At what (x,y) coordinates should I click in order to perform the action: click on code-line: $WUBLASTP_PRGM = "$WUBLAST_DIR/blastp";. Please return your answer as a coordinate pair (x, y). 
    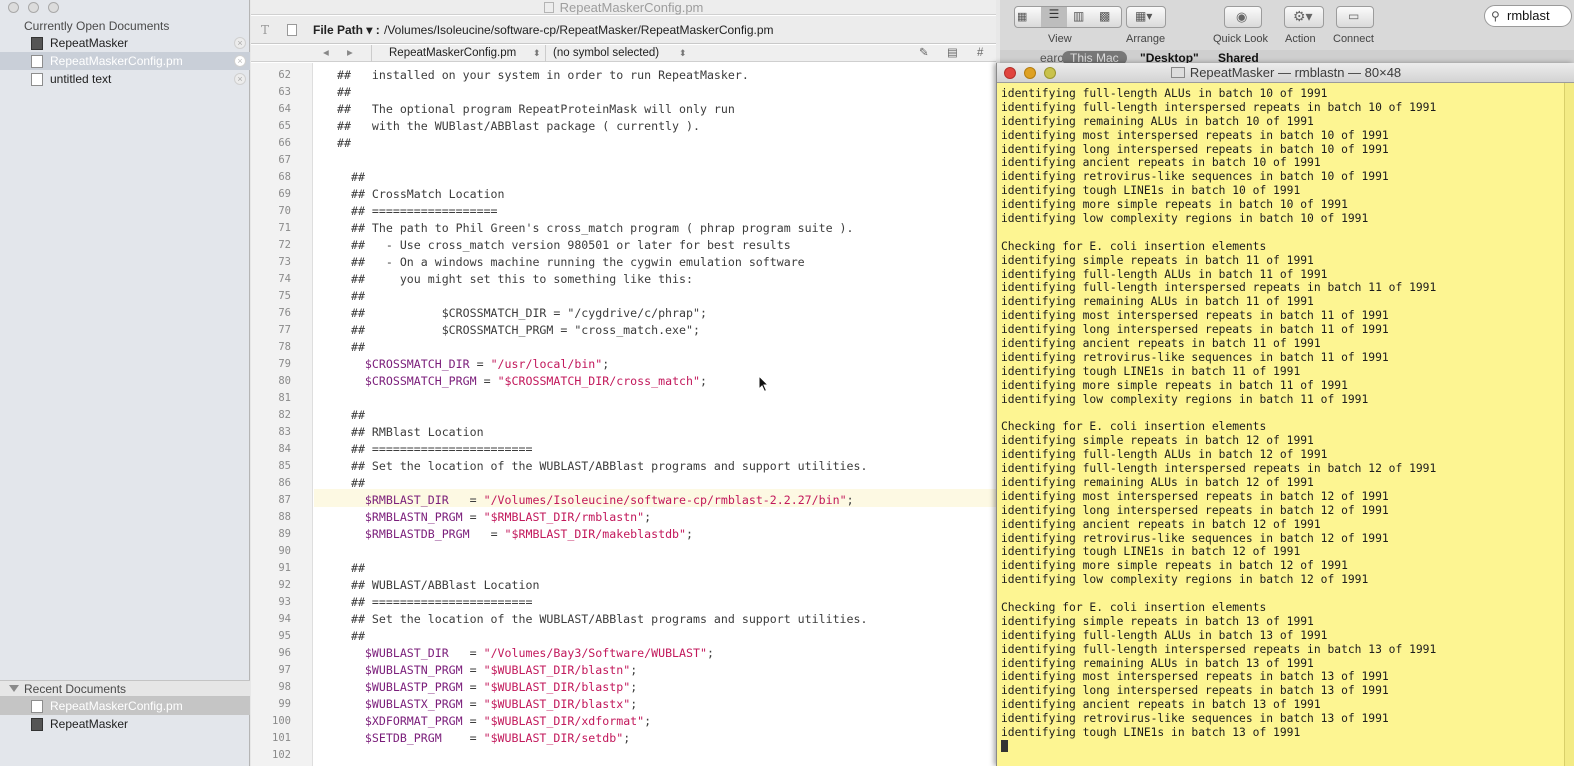
    Looking at the image, I should click on (487, 687).